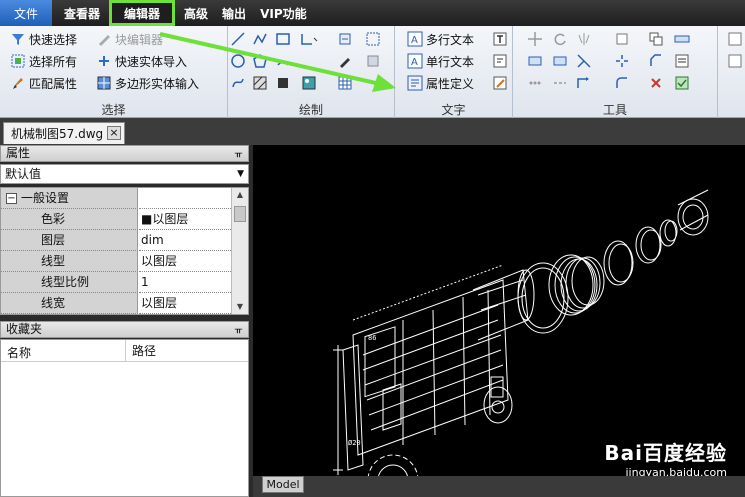 The image size is (745, 497). Describe the element at coordinates (185, 219) in the screenshot. I see `property-value: ■以图层` at that location.